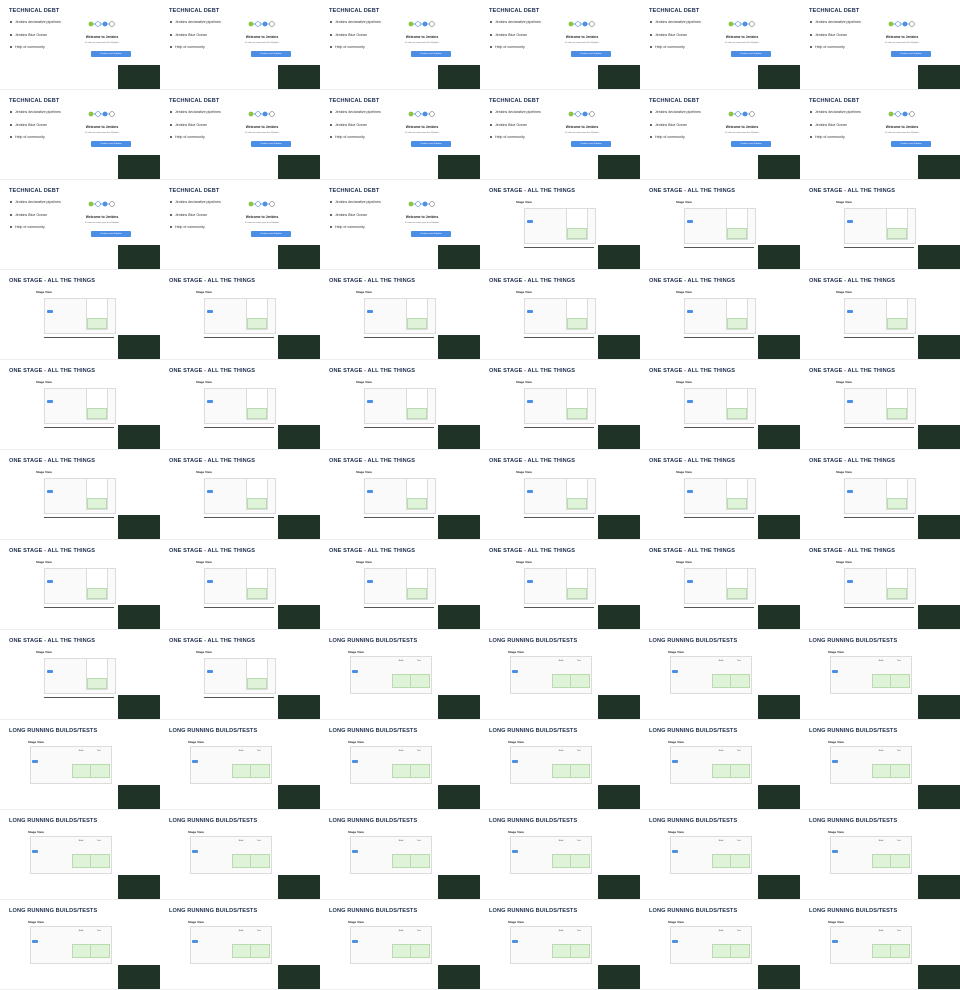 This screenshot has width=960, height=990. What do you see at coordinates (741, 114) in the screenshot?
I see `pipeline-graph-icon` at bounding box center [741, 114].